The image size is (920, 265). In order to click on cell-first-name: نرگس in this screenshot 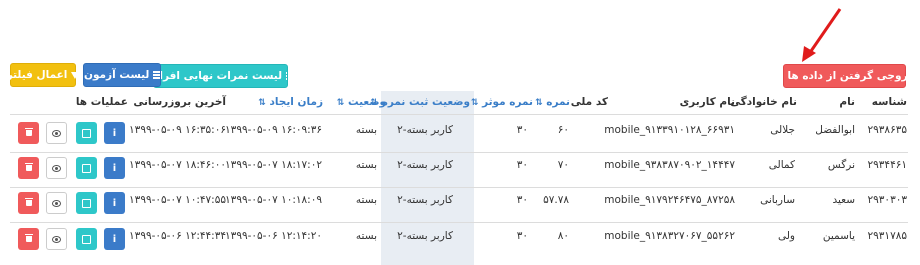, I will do `click(841, 165)`.